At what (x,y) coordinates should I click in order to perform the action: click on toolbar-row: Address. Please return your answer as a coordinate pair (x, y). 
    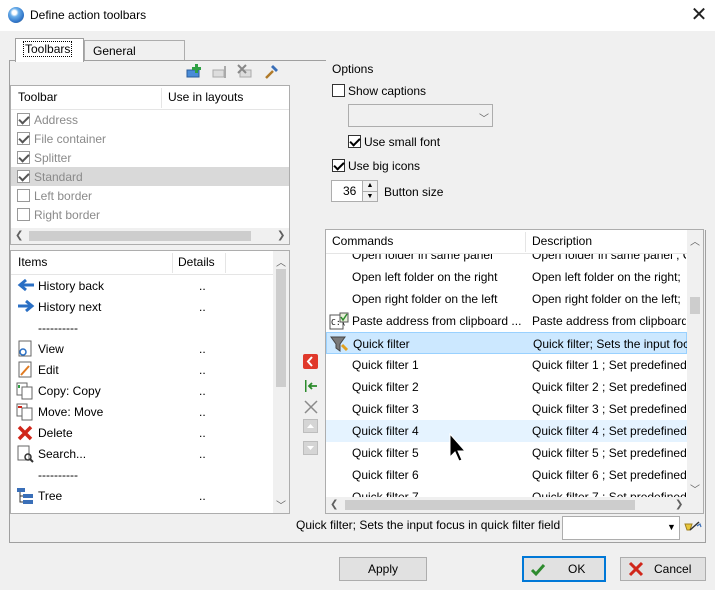
    Looking at the image, I should click on (150, 119).